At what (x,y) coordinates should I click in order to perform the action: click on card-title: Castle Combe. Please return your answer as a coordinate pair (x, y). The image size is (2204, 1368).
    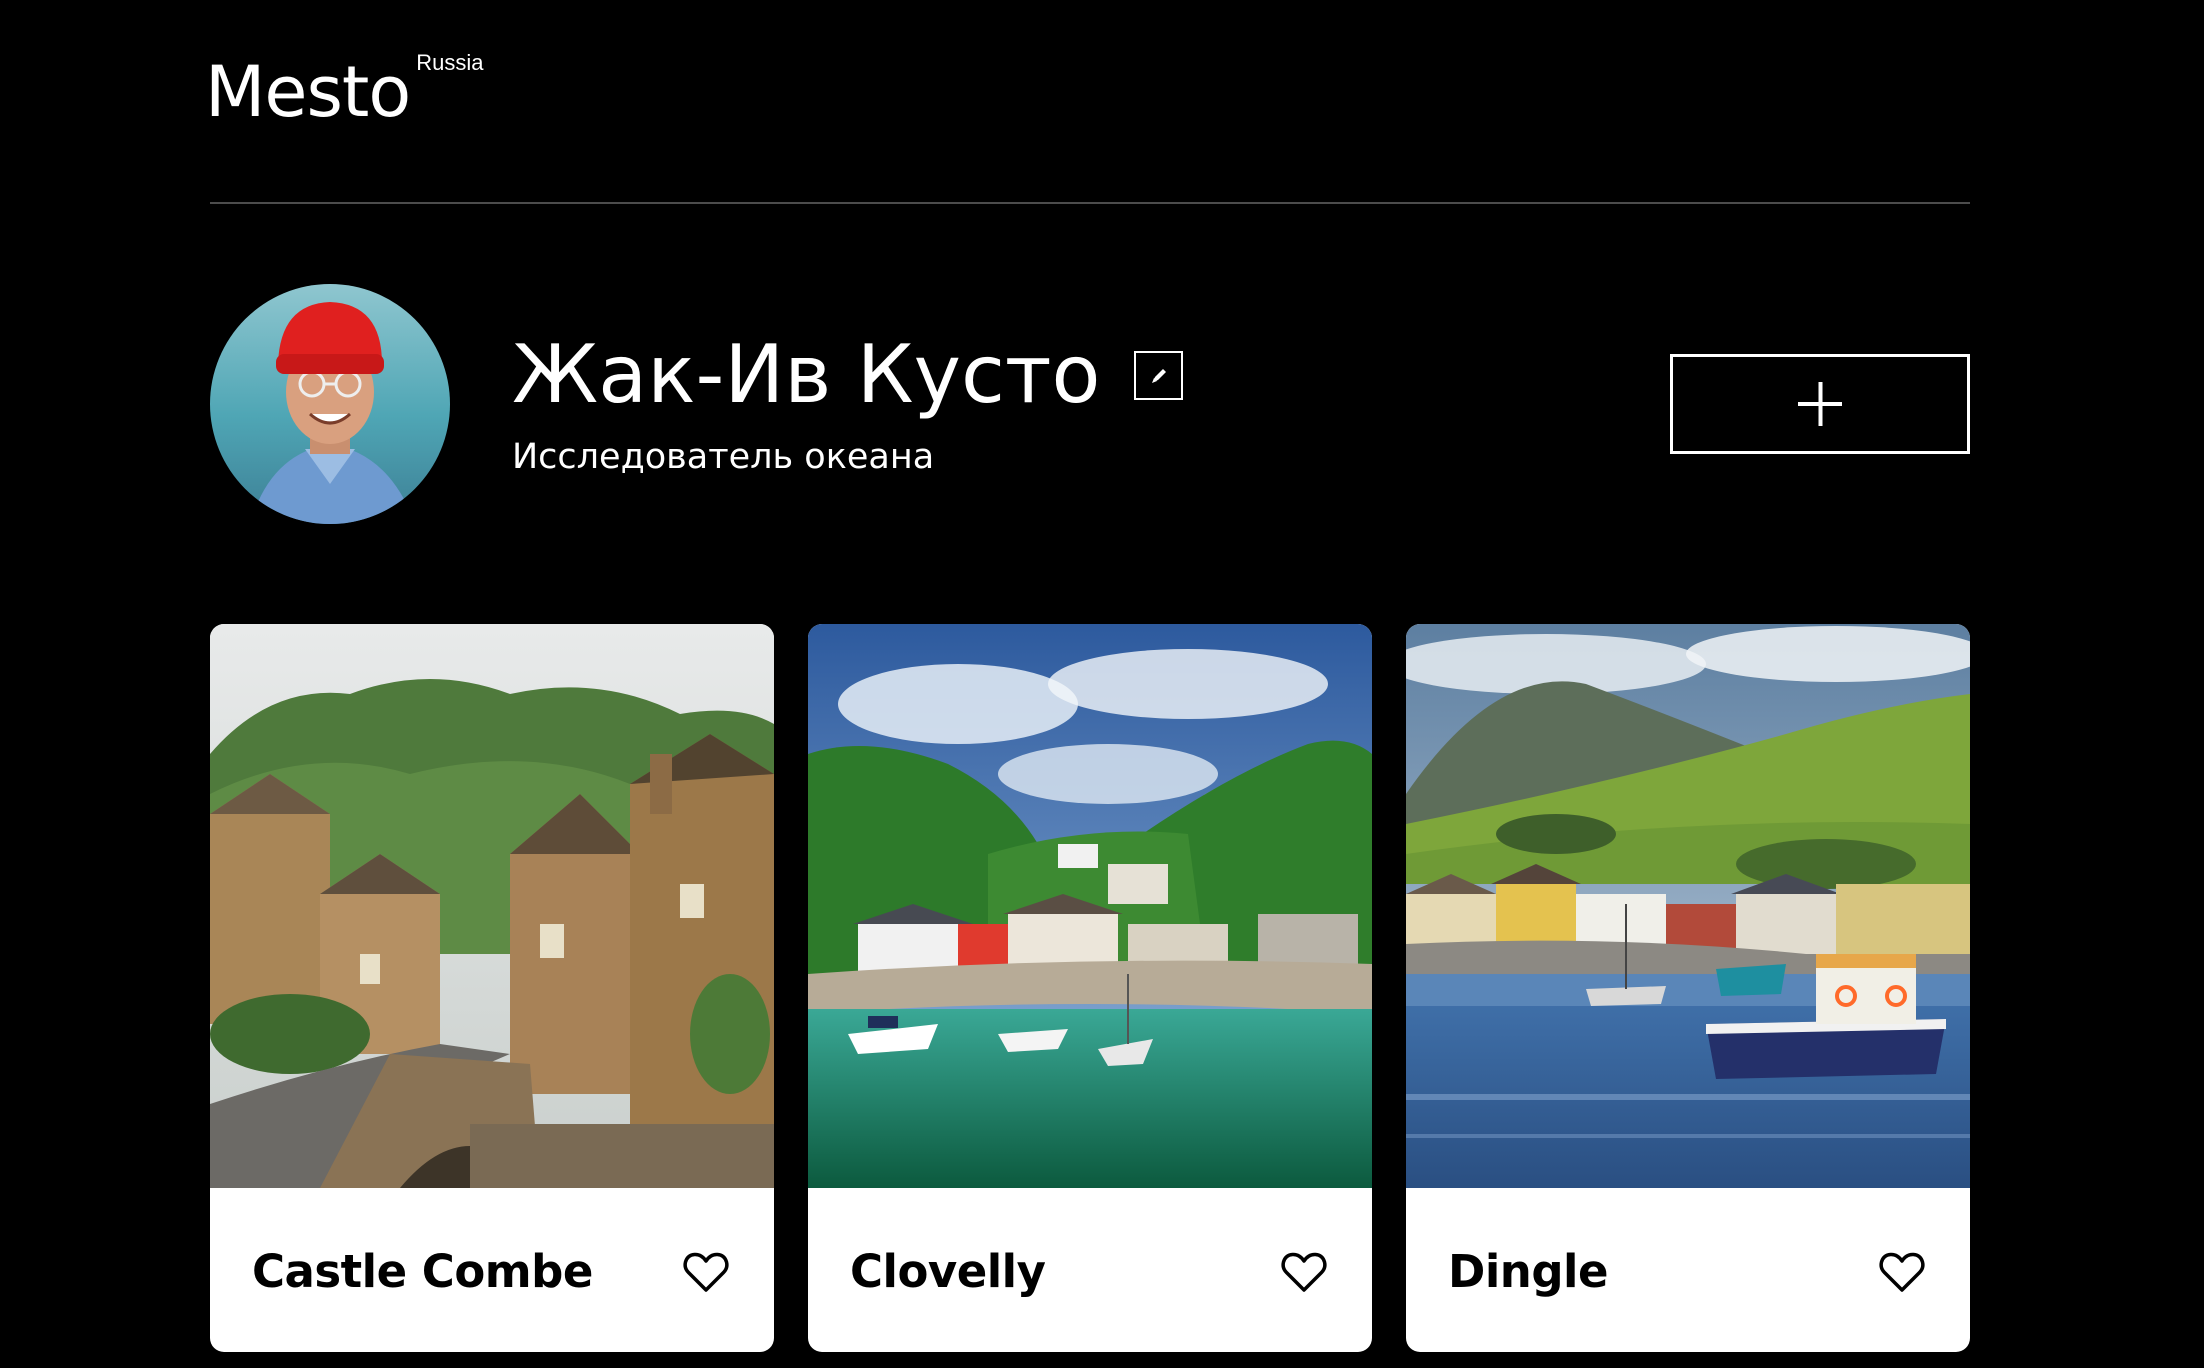
    Looking at the image, I should click on (422, 1271).